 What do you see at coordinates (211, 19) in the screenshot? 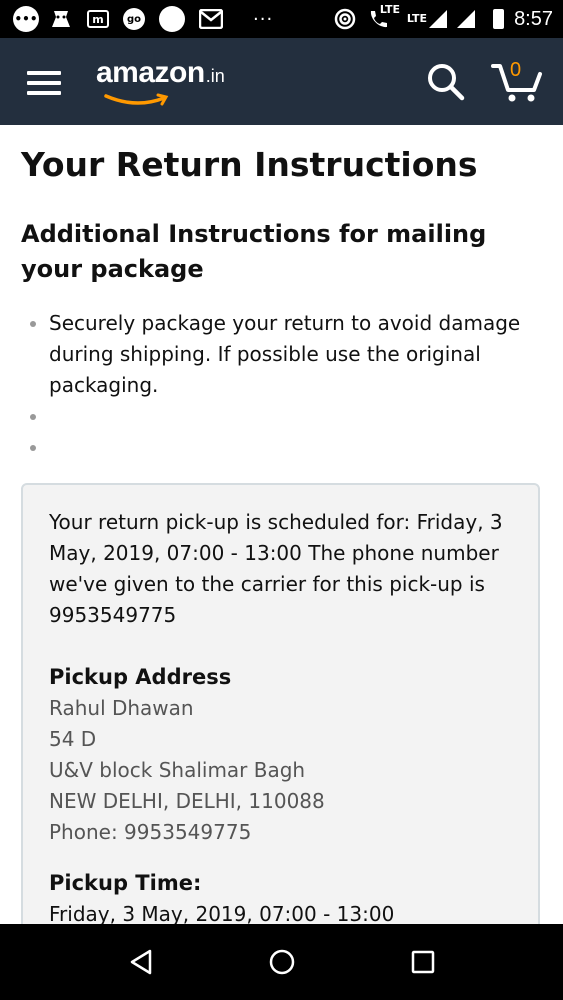
I see `gmail-icon` at bounding box center [211, 19].